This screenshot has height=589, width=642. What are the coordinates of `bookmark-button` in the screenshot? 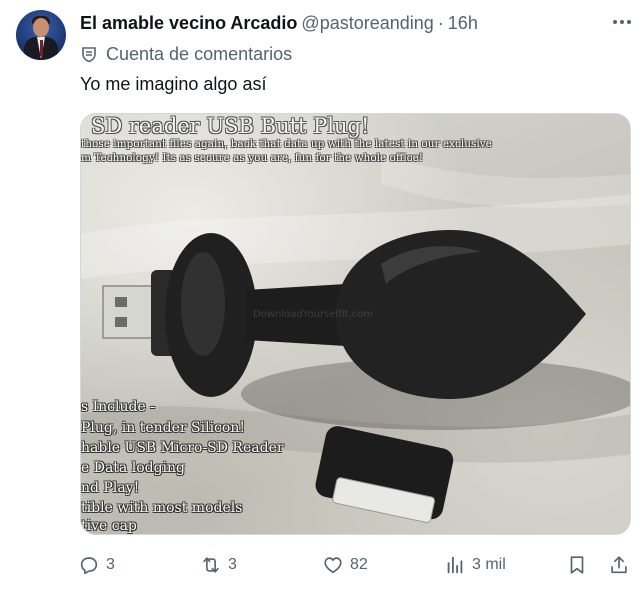 It's located at (577, 565).